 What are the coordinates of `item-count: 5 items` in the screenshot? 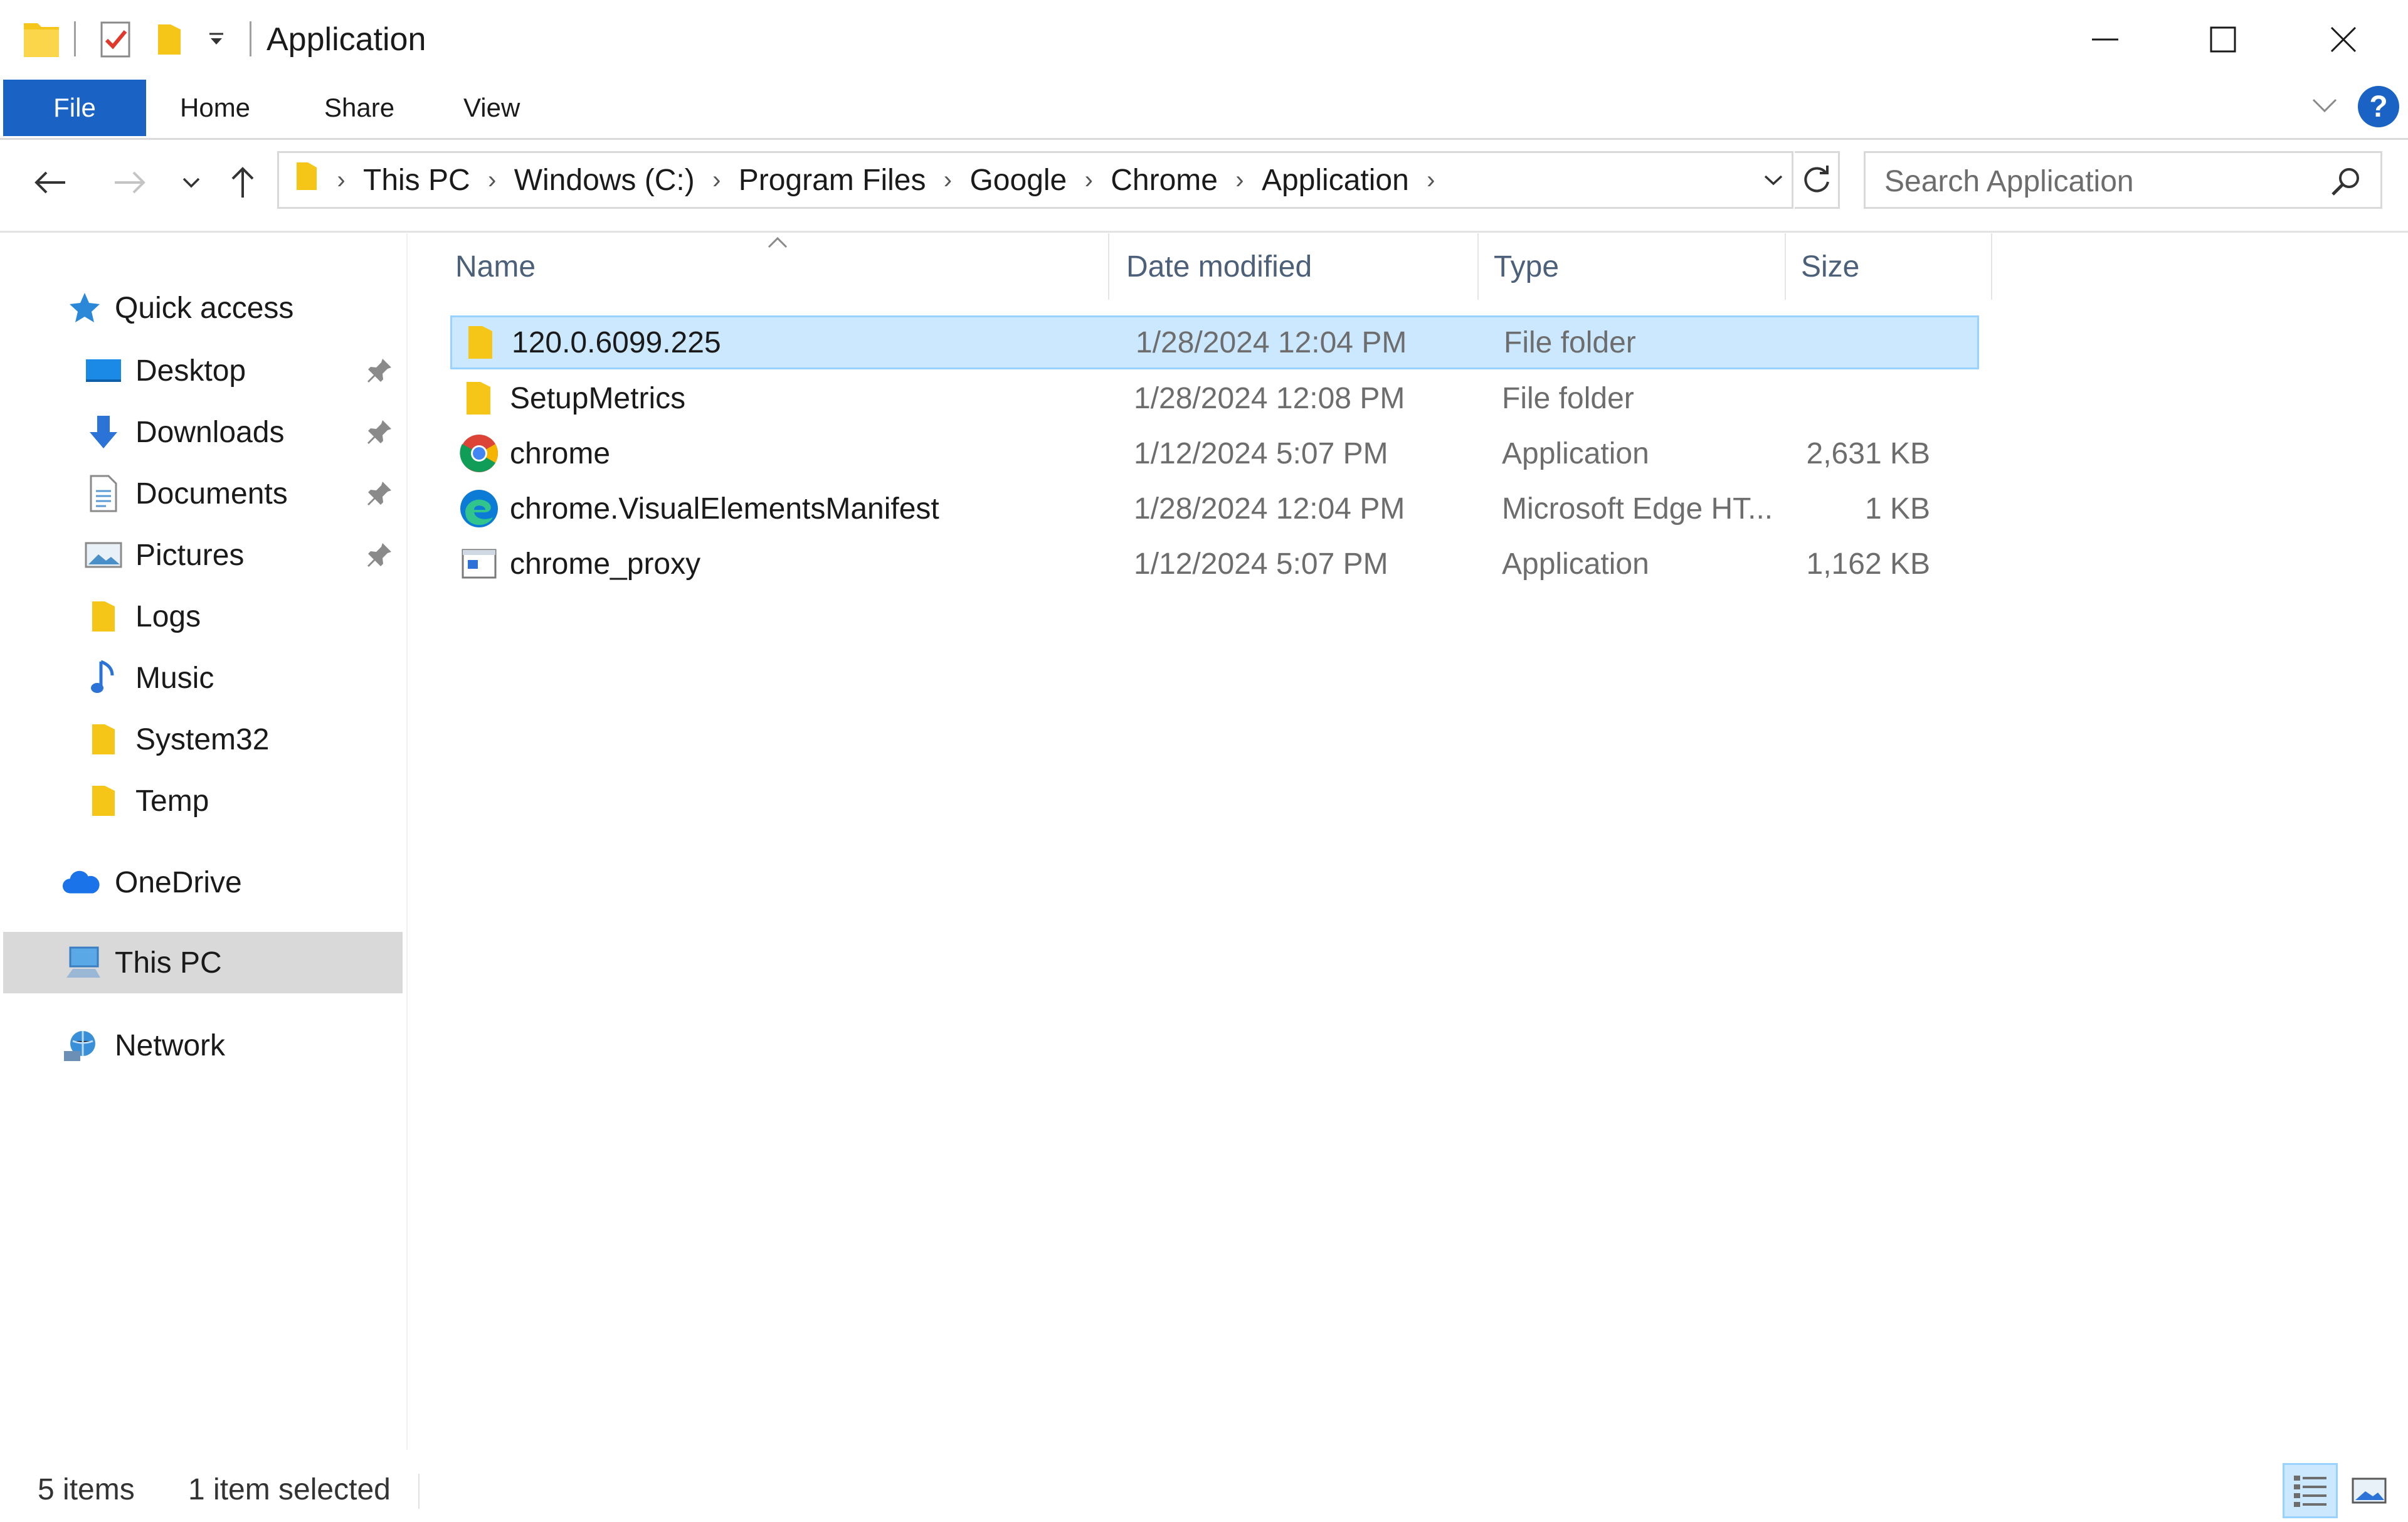 It's located at (87, 1489).